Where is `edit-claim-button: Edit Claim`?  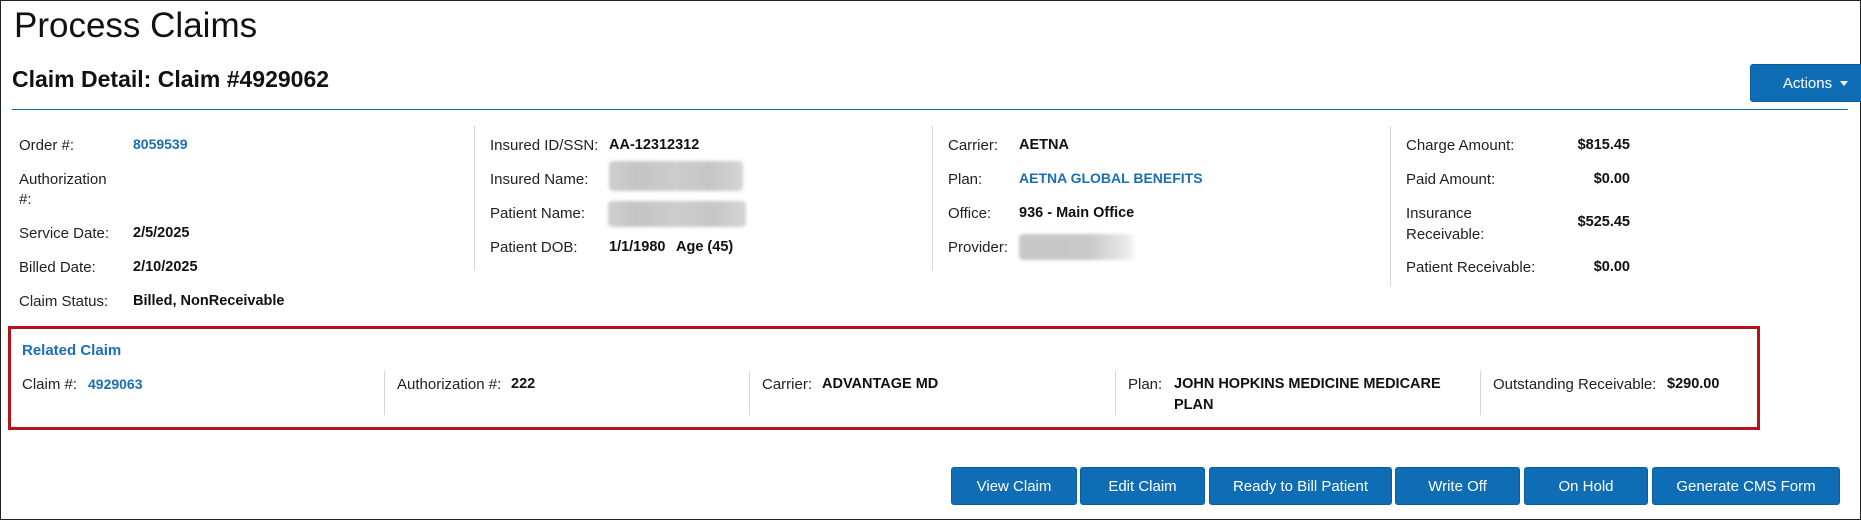
edit-claim-button: Edit Claim is located at coordinates (1142, 486).